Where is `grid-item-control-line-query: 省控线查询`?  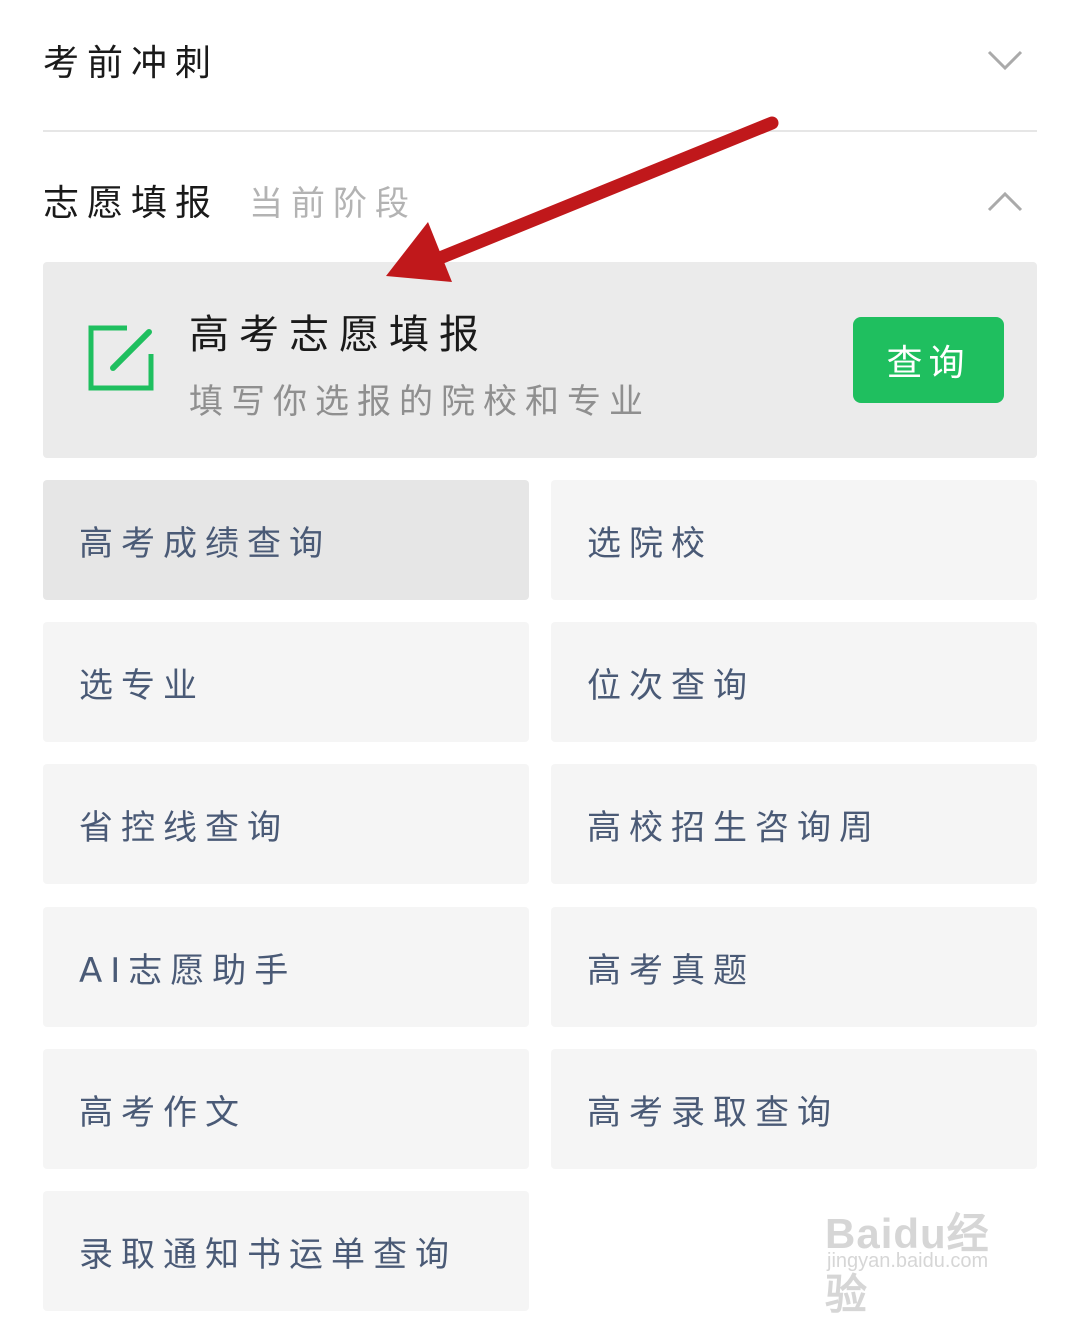
grid-item-control-line-query: 省控线查询 is located at coordinates (286, 824).